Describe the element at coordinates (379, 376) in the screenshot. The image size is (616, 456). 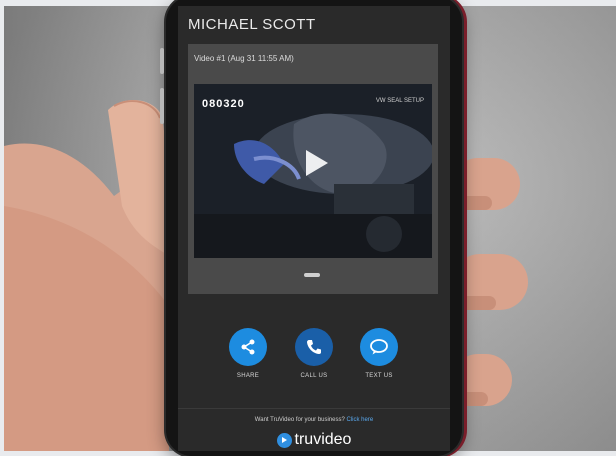
I see `text-us-label: TEXT US` at that location.